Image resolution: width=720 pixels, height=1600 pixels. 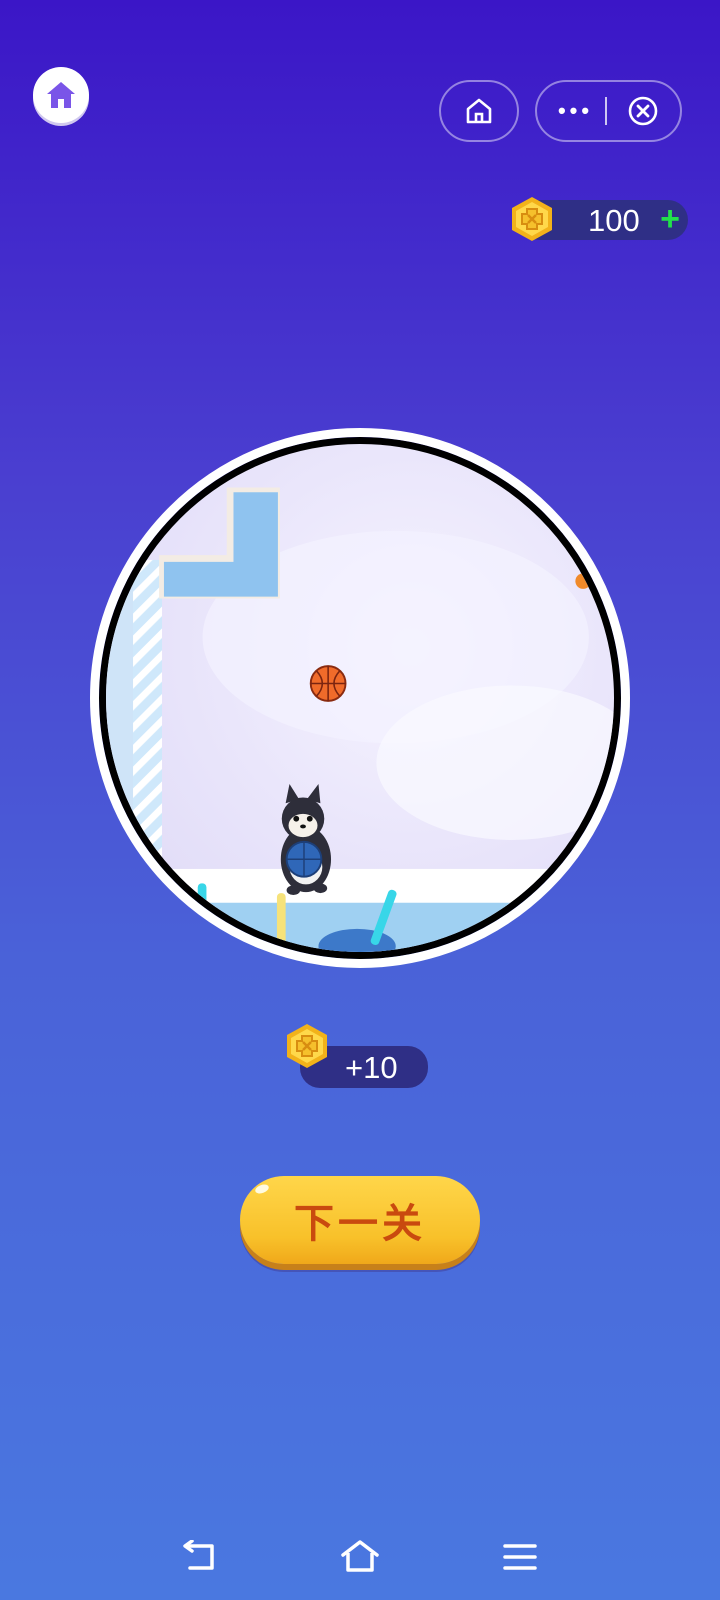 I want to click on house-outline-icon, so click(x=479, y=111).